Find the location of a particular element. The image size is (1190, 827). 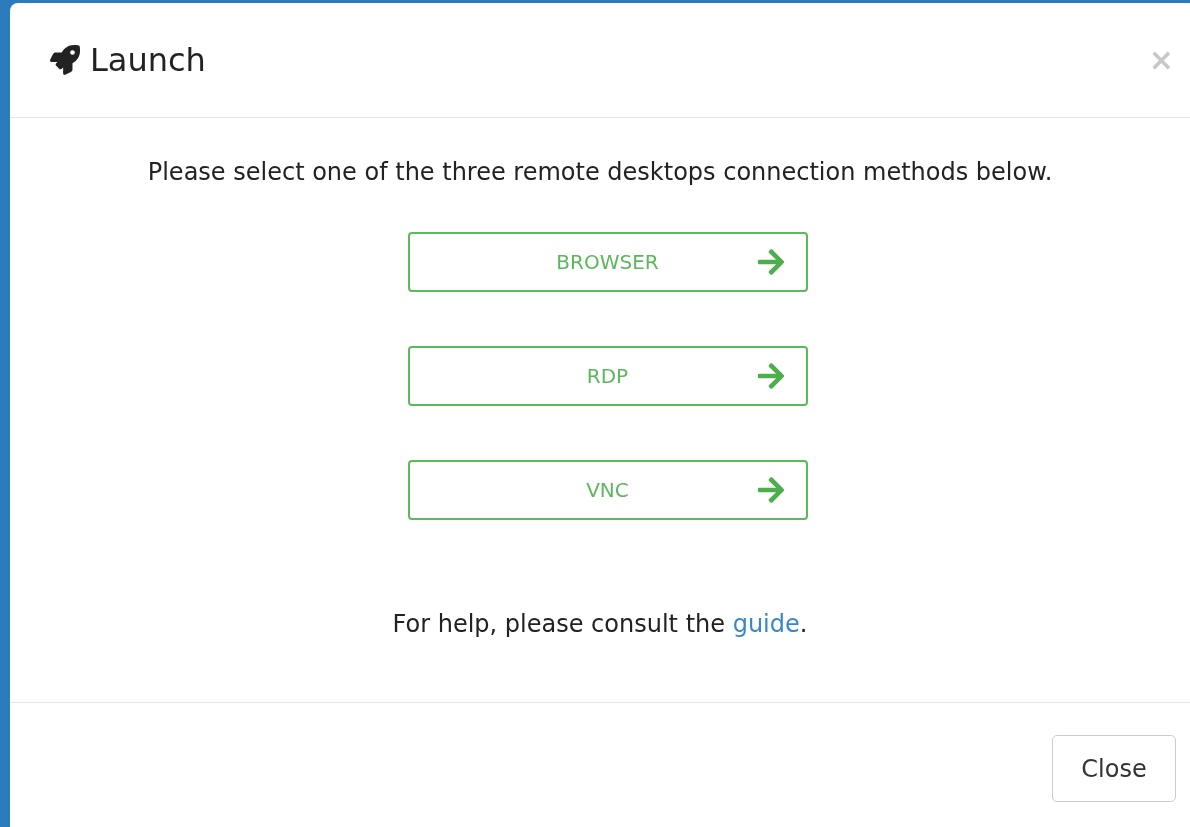

close-button: × is located at coordinates (1161, 60).